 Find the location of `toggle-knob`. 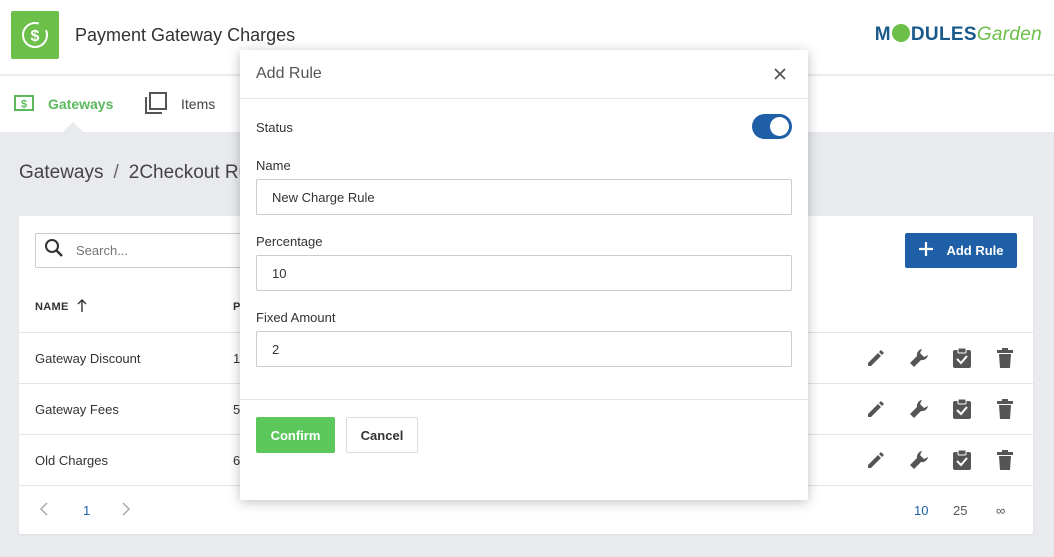

toggle-knob is located at coordinates (779, 126).